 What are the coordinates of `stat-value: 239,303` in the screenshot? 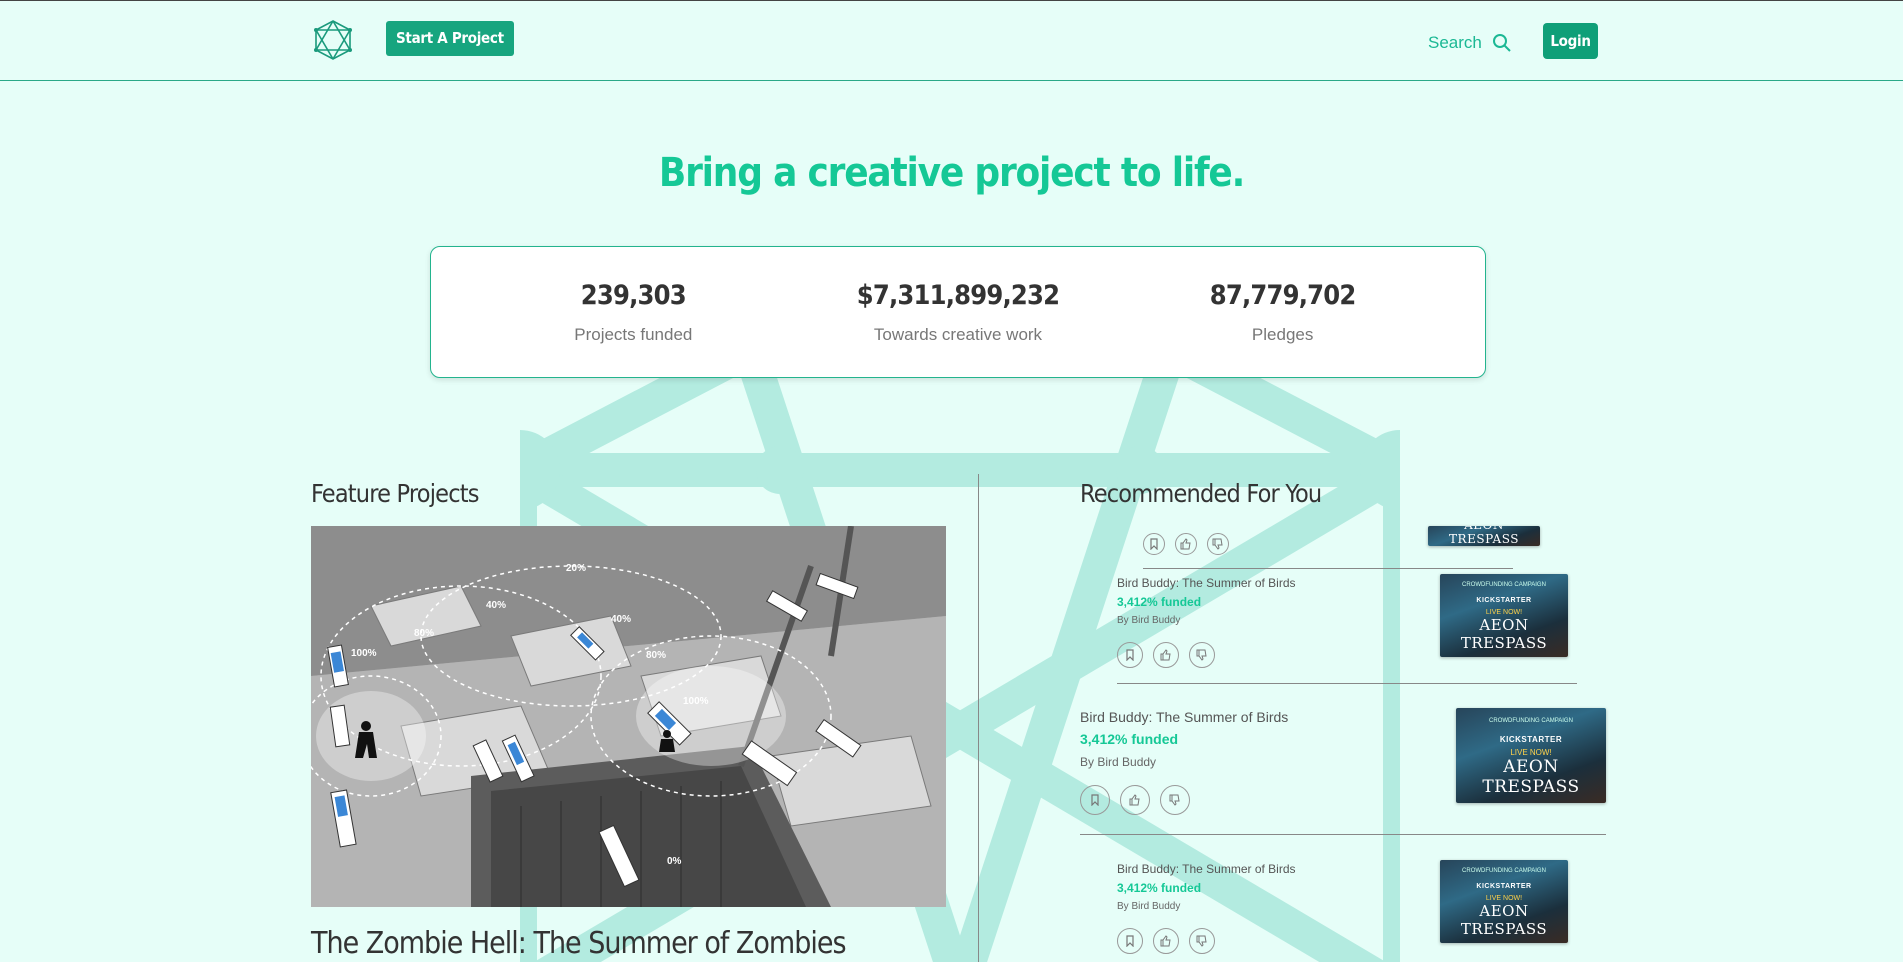 It's located at (633, 295).